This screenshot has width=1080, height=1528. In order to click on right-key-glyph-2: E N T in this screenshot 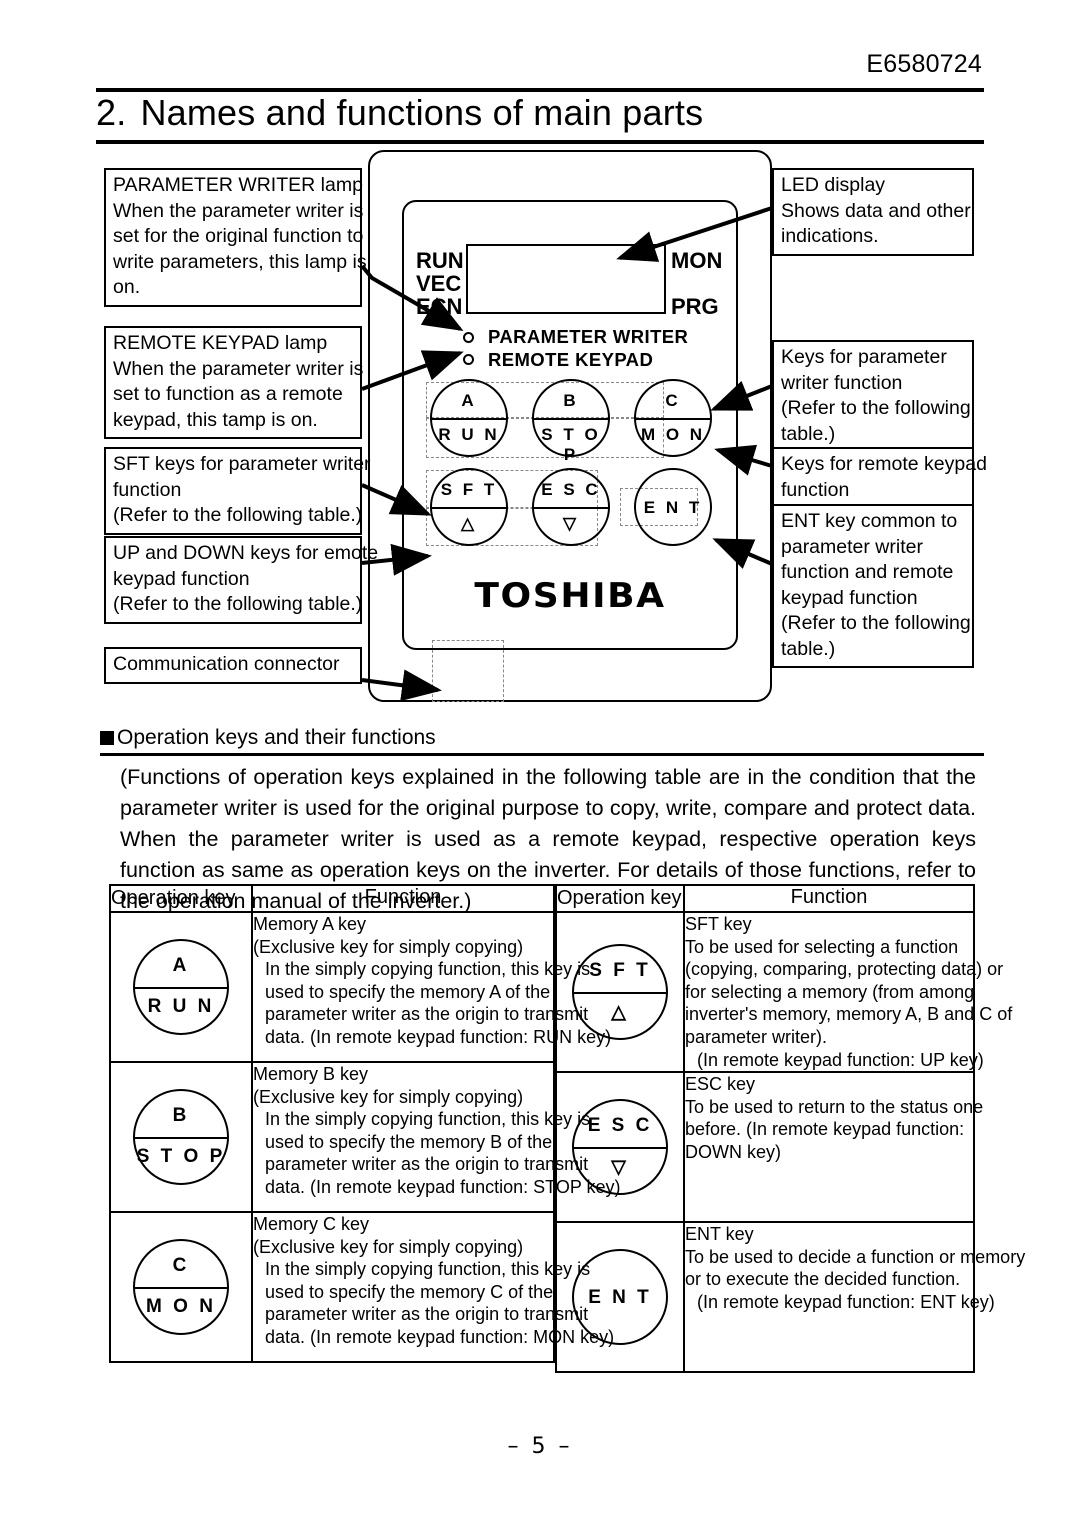, I will do `click(620, 1297)`.